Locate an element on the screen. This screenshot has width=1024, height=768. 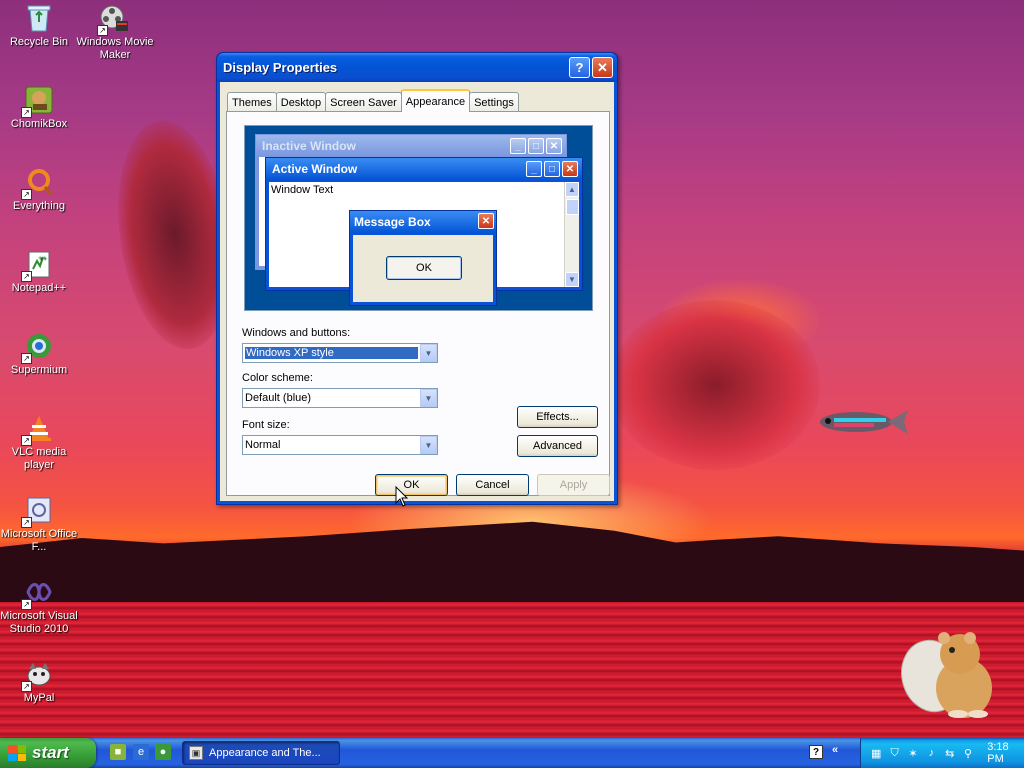
desktop-icon-label: Recycle Bin is located at coordinates (39, 42).